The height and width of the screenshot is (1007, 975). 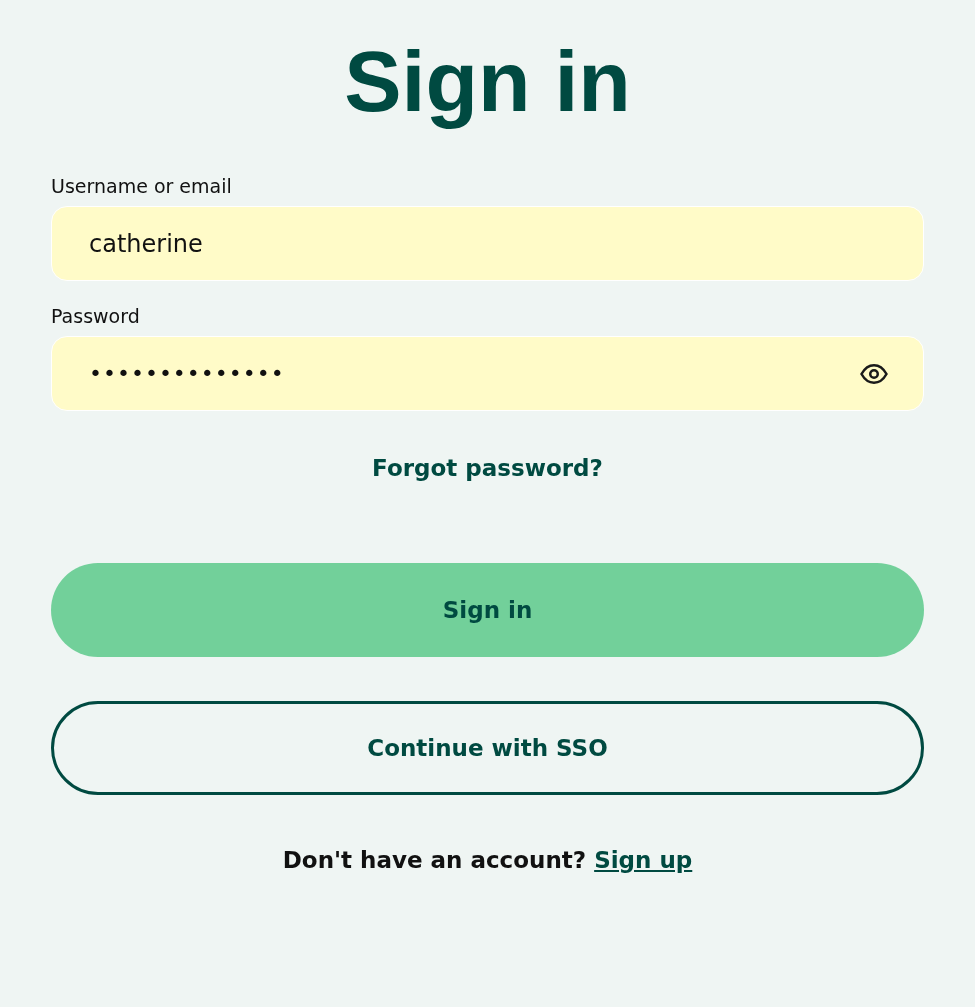 What do you see at coordinates (141, 186) in the screenshot?
I see `field-label: Username or email` at bounding box center [141, 186].